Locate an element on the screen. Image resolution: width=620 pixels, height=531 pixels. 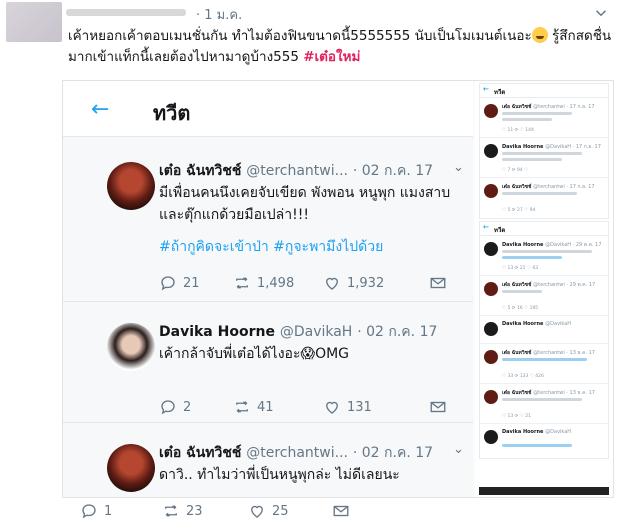
blurred-avatar is located at coordinates (34, 22).